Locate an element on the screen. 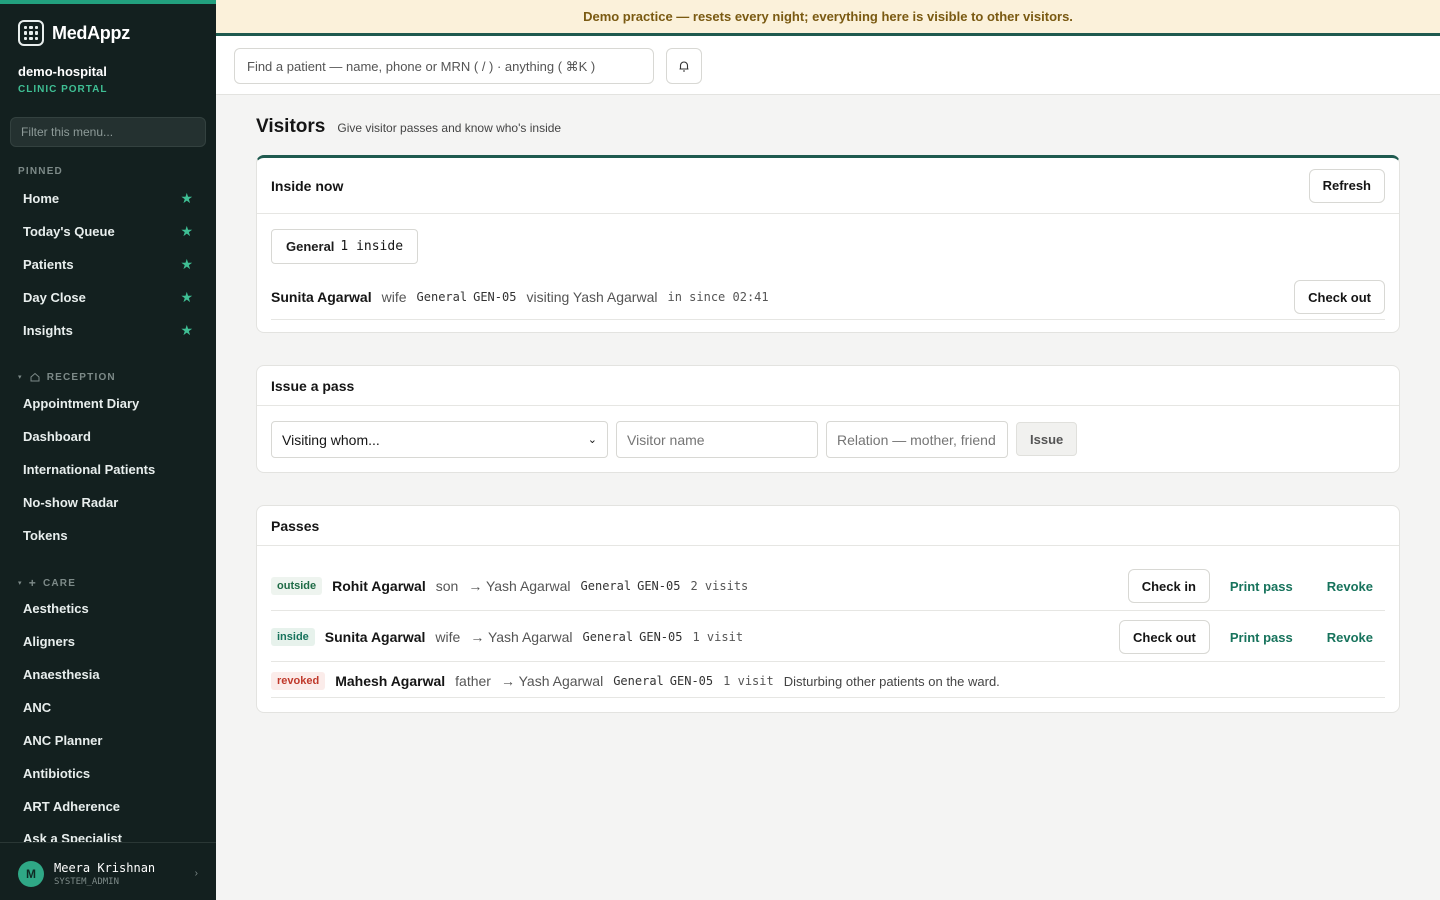  notifications-button is located at coordinates (684, 66).